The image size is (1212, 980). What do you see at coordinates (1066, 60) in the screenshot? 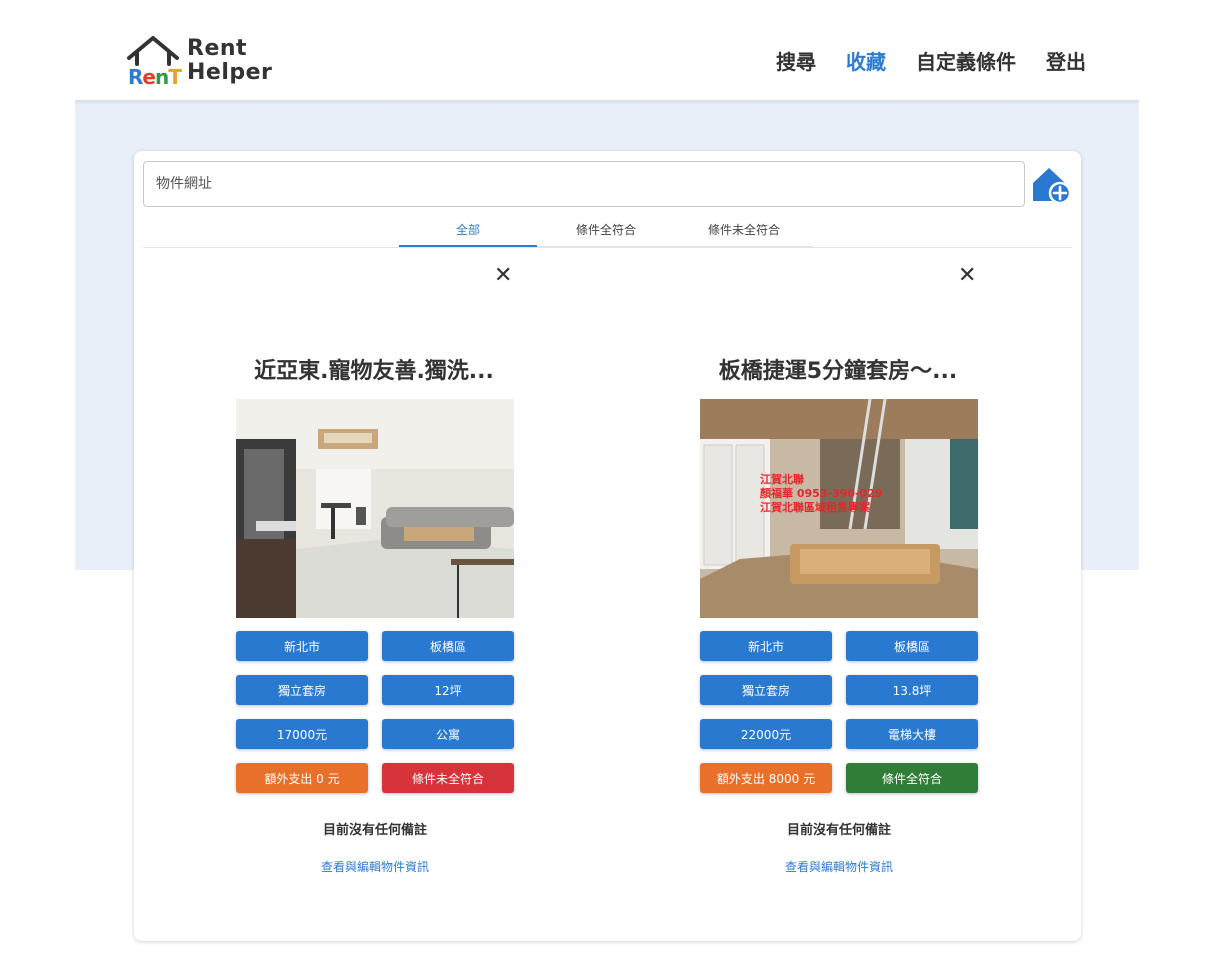
I see `nav-logout: 登出` at bounding box center [1066, 60].